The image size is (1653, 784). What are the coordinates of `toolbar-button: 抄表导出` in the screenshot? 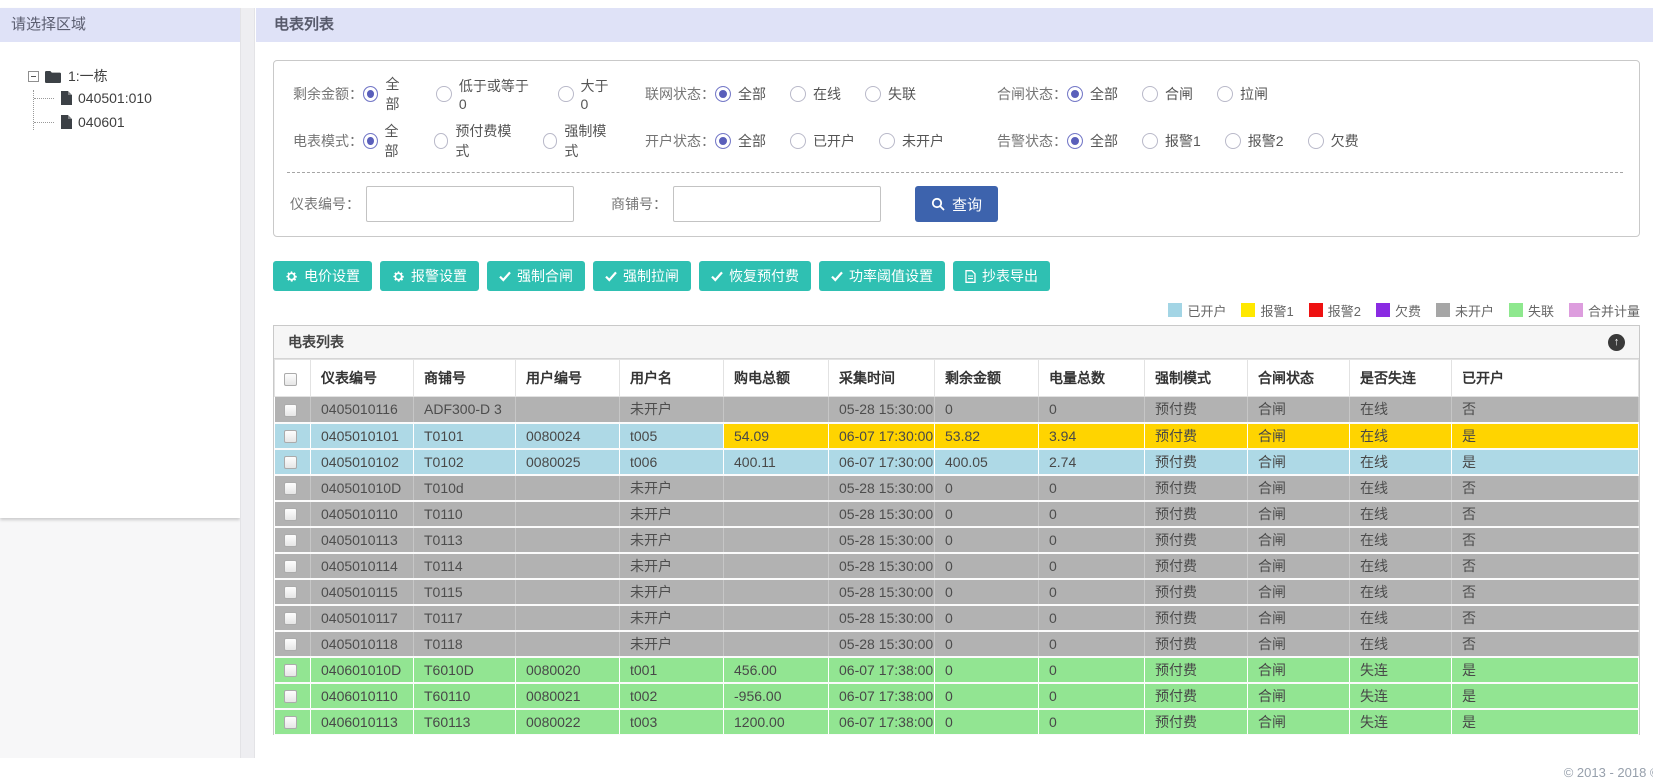 It's located at (1001, 276).